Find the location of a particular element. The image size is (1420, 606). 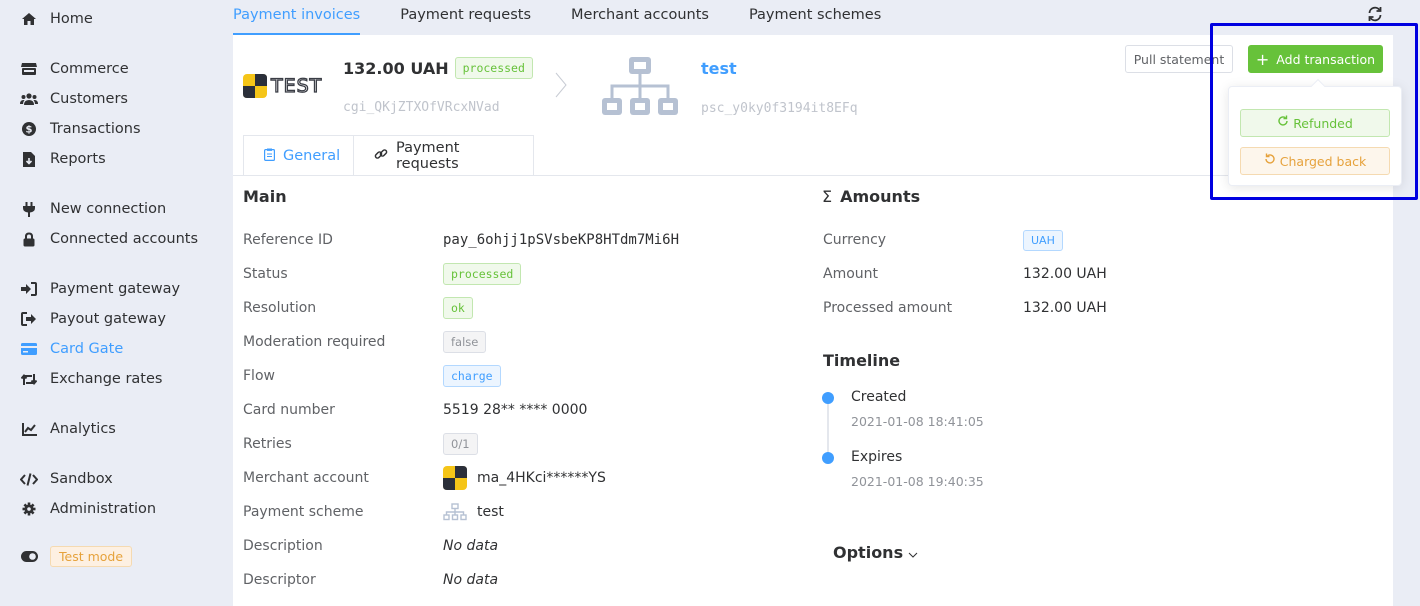

tab-merchant-accounts: Merchant accounts is located at coordinates (640, 17).